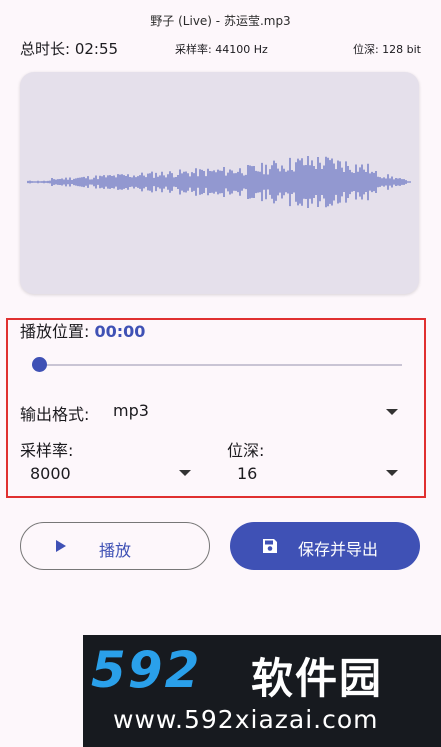 The image size is (441, 747). What do you see at coordinates (120, 331) in the screenshot?
I see `position-value: 00:00` at bounding box center [120, 331].